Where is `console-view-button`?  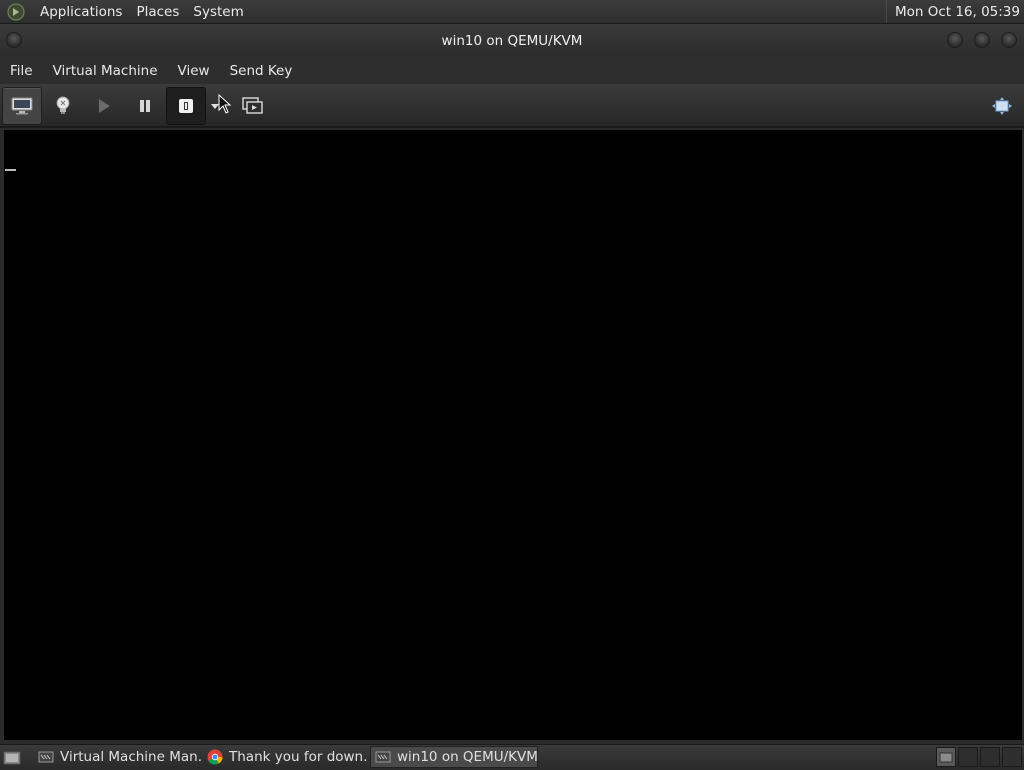 console-view-button is located at coordinates (22, 106).